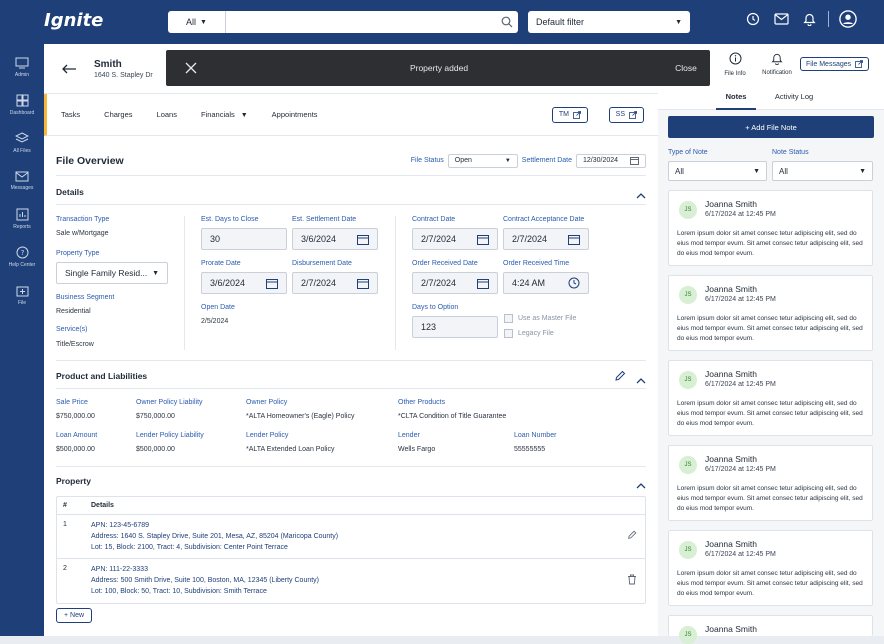 The height and width of the screenshot is (644, 884). What do you see at coordinates (22, 105) in the screenshot?
I see `sidebar-item-dashboard: Dashboard` at bounding box center [22, 105].